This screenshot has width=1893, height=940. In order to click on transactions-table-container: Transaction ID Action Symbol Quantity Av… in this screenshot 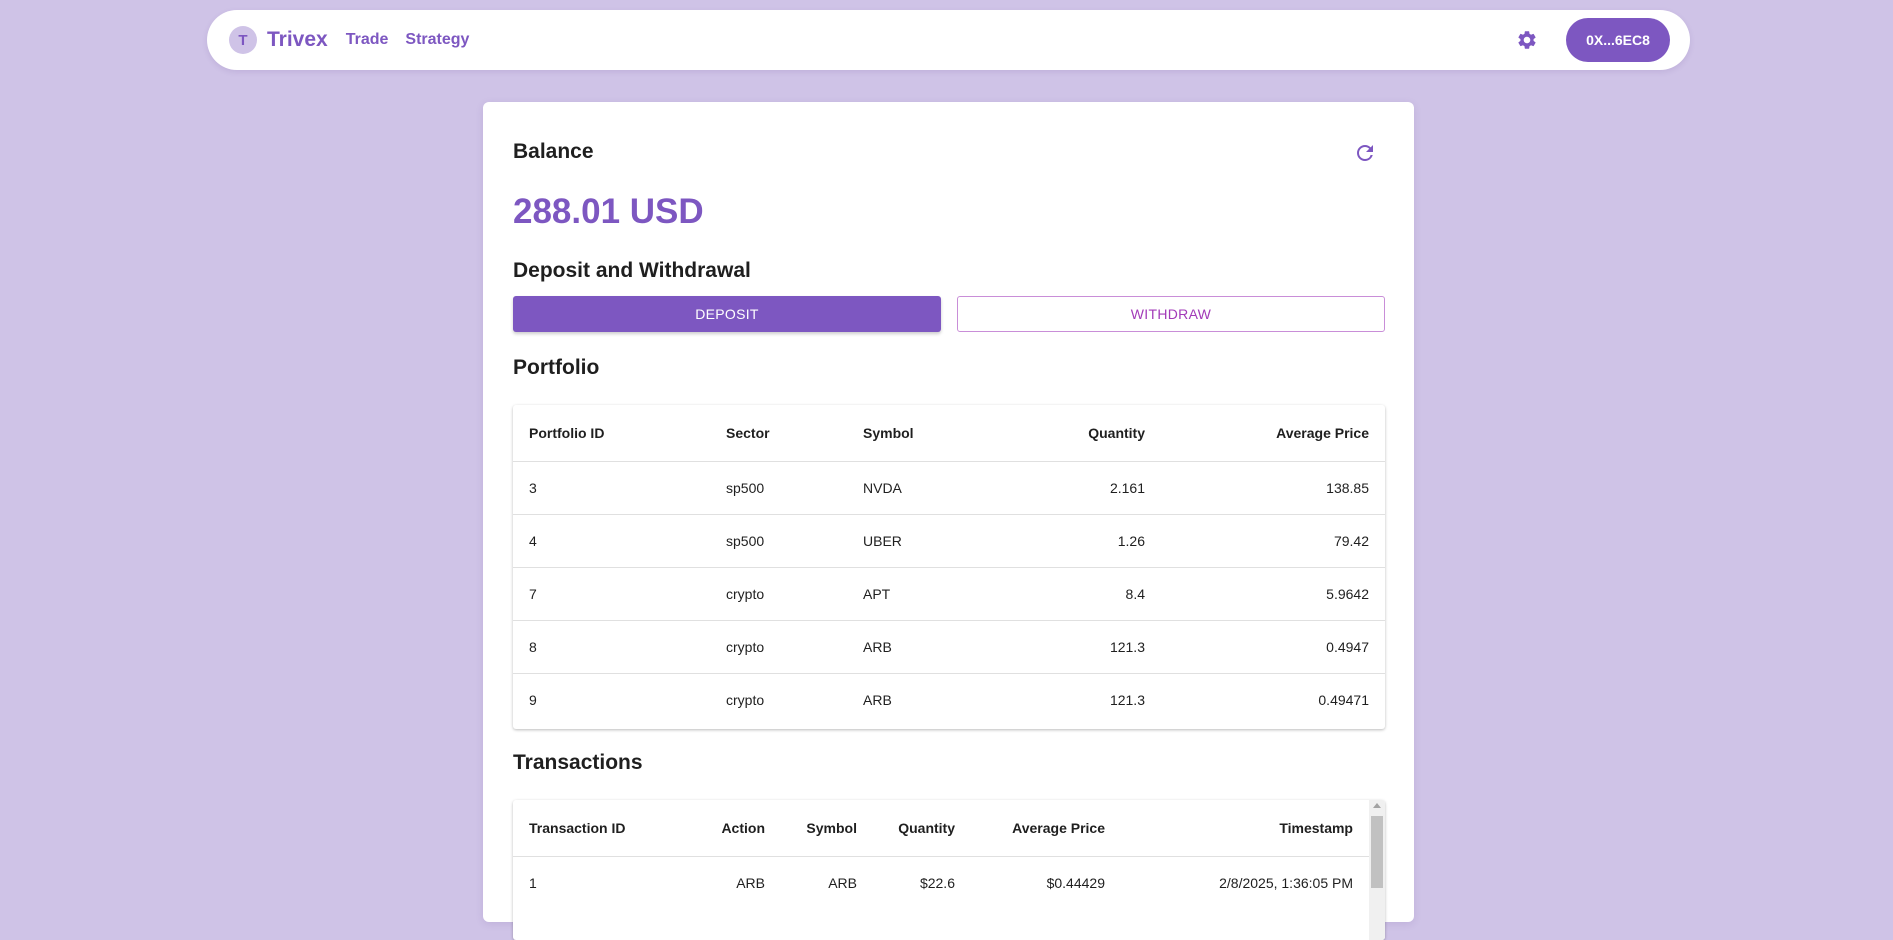, I will do `click(949, 870)`.